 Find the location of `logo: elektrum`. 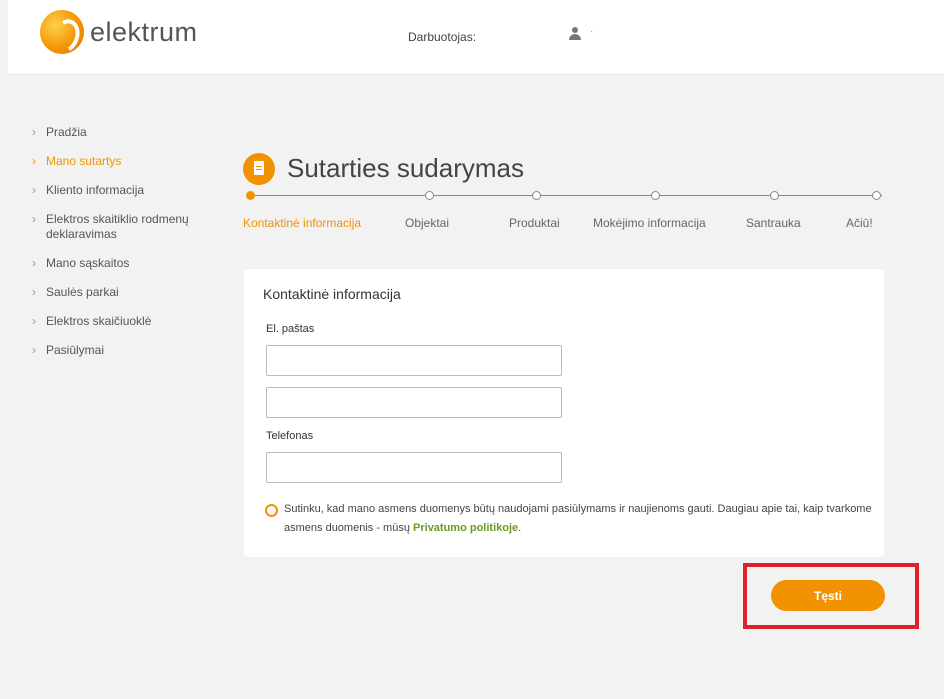

logo: elektrum is located at coordinates (119, 32).